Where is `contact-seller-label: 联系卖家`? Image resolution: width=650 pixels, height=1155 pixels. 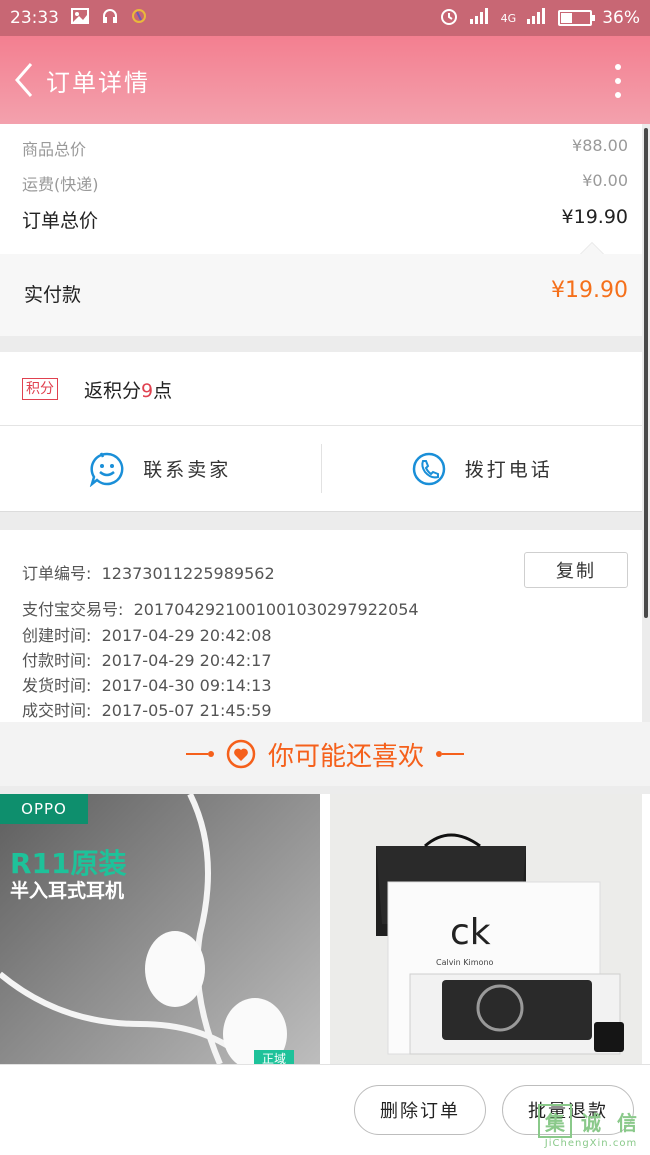
contact-seller-label: 联系卖家 is located at coordinates (187, 470).